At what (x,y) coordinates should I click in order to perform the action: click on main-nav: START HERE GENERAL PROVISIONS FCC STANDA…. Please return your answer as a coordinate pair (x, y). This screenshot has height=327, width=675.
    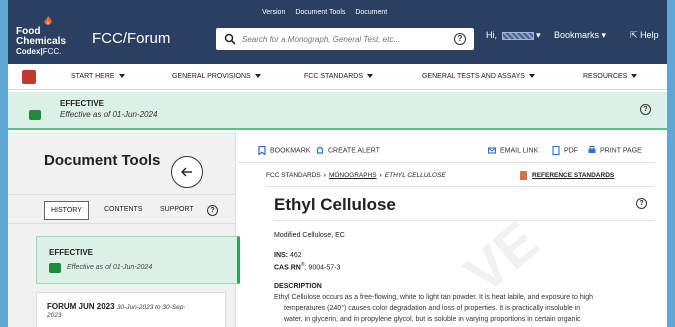
    Looking at the image, I should click on (337, 77).